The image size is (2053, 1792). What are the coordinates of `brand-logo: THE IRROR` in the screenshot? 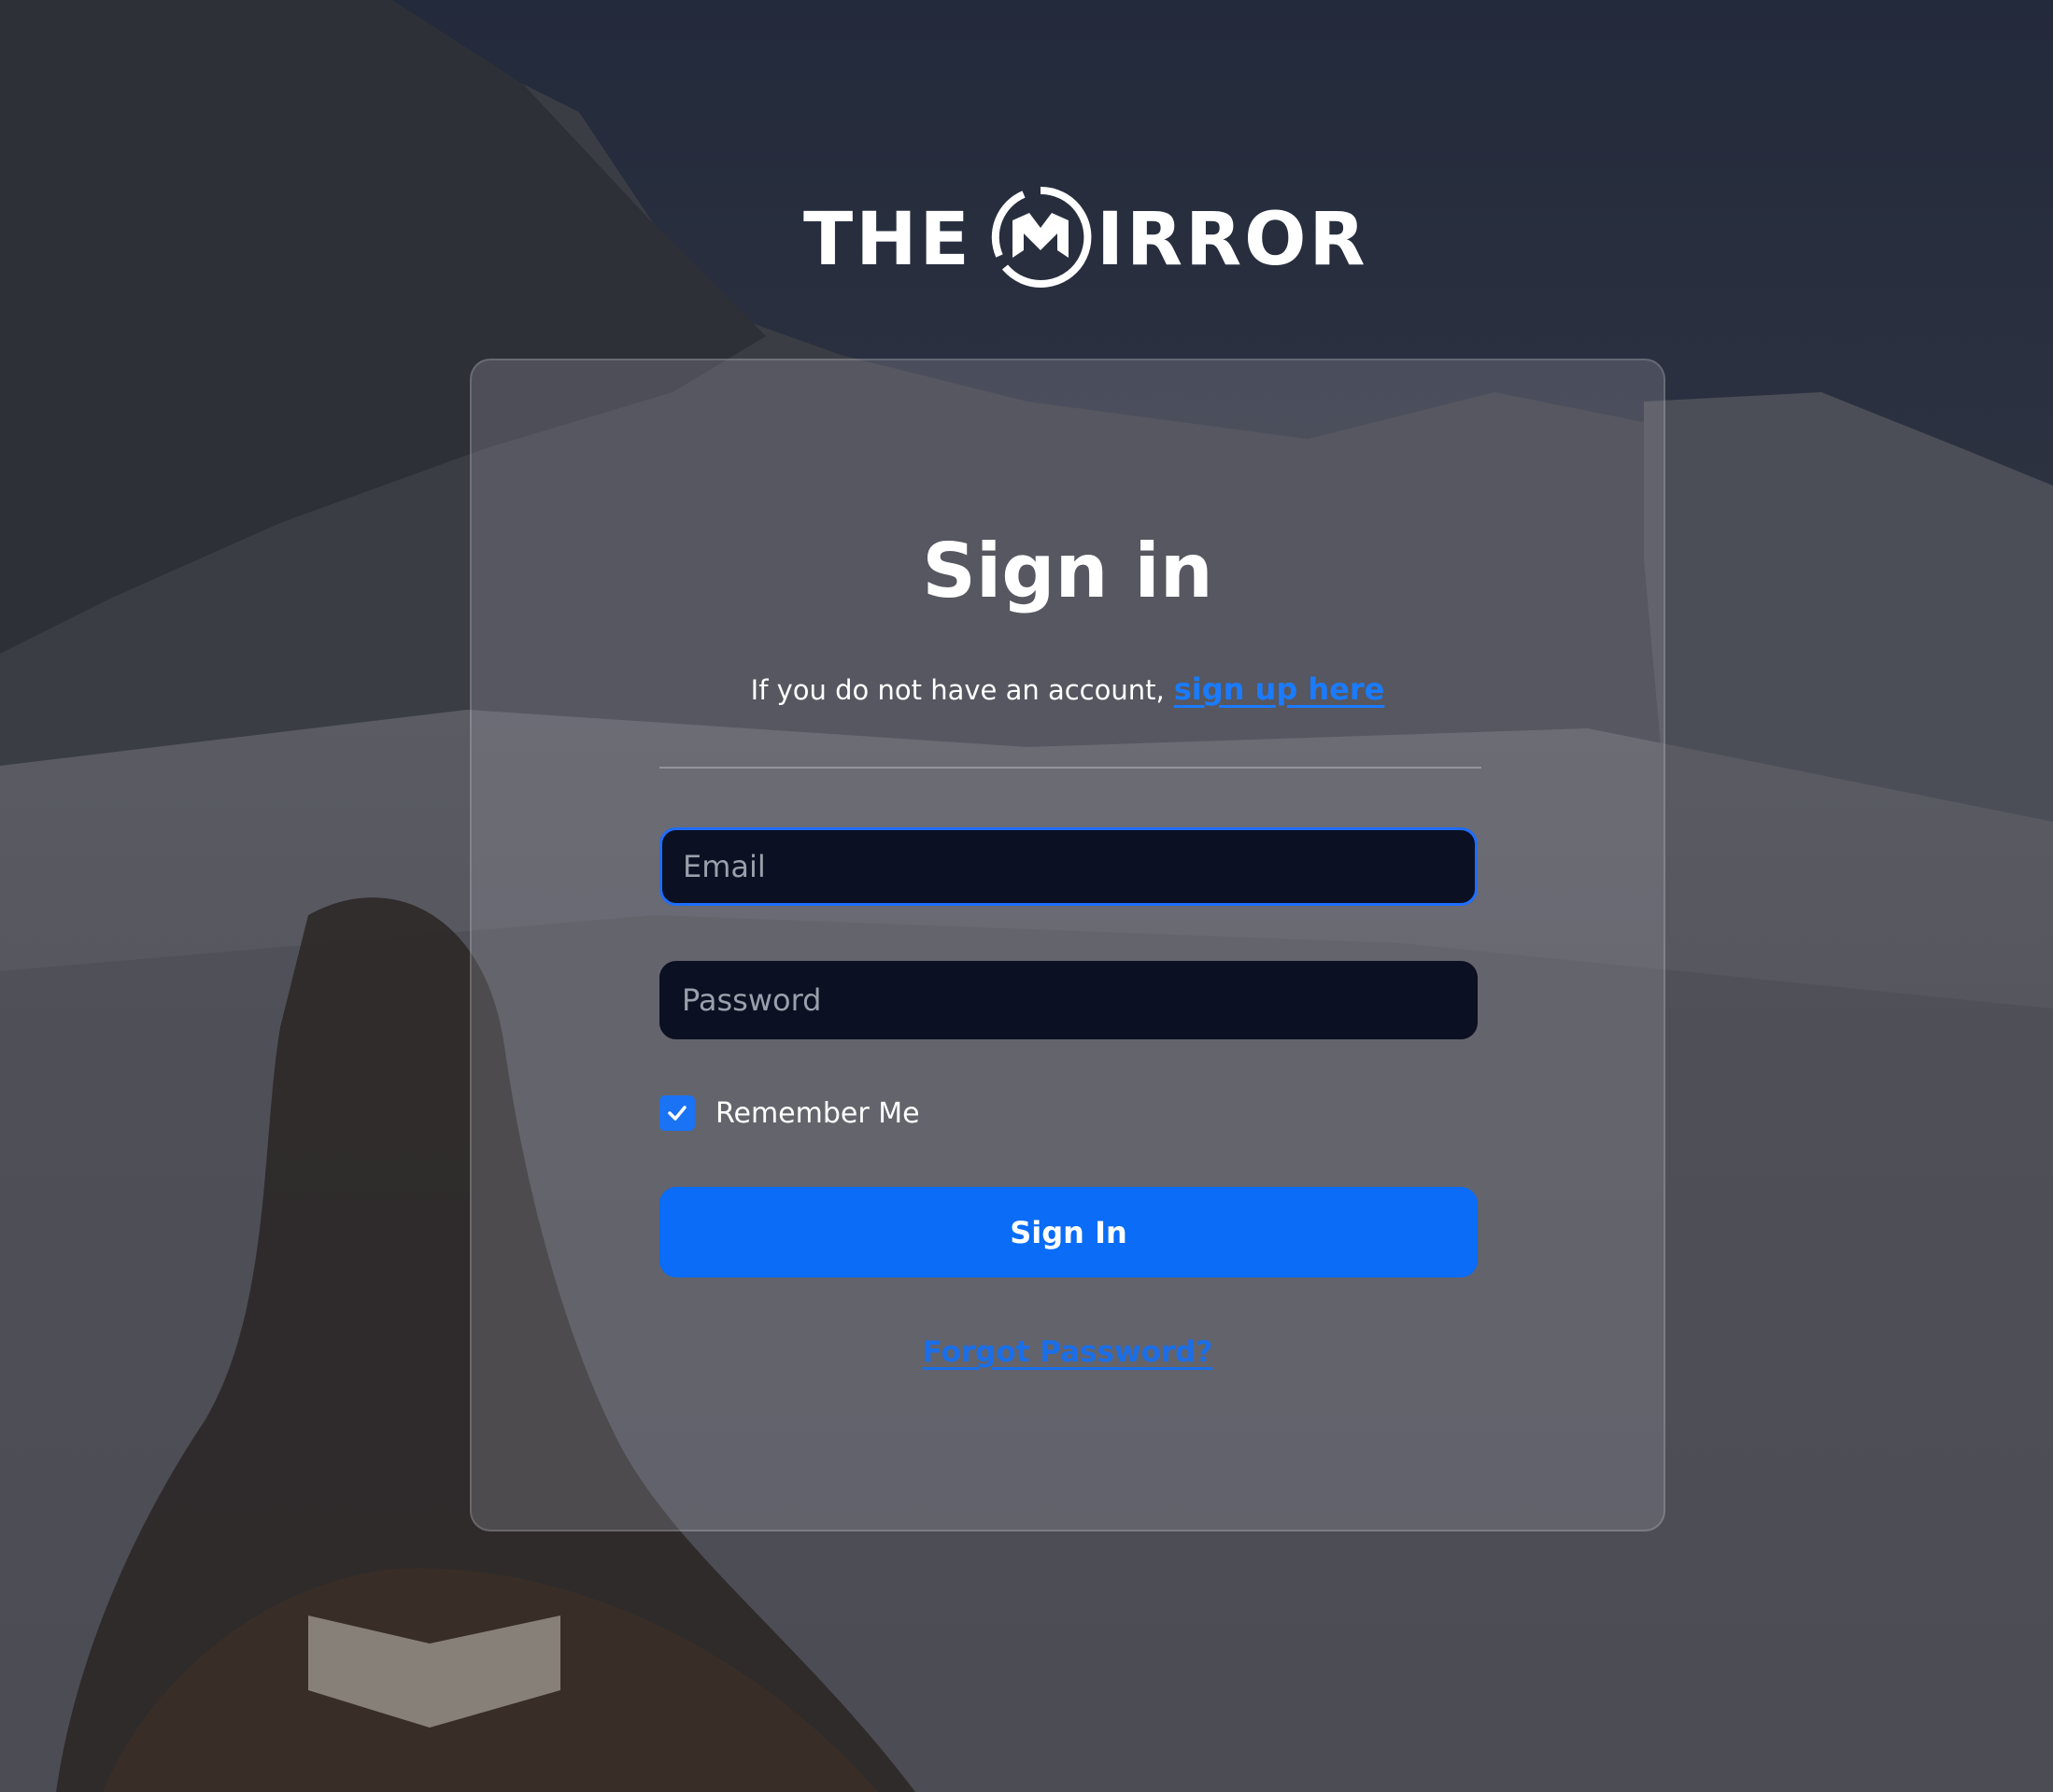 It's located at (1084, 240).